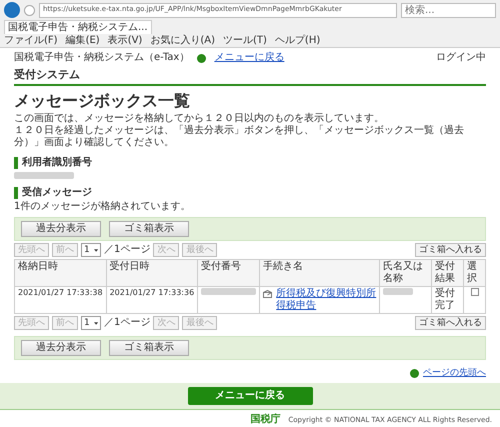  What do you see at coordinates (265, 420) in the screenshot?
I see `agency-name: 国税庁` at bounding box center [265, 420].